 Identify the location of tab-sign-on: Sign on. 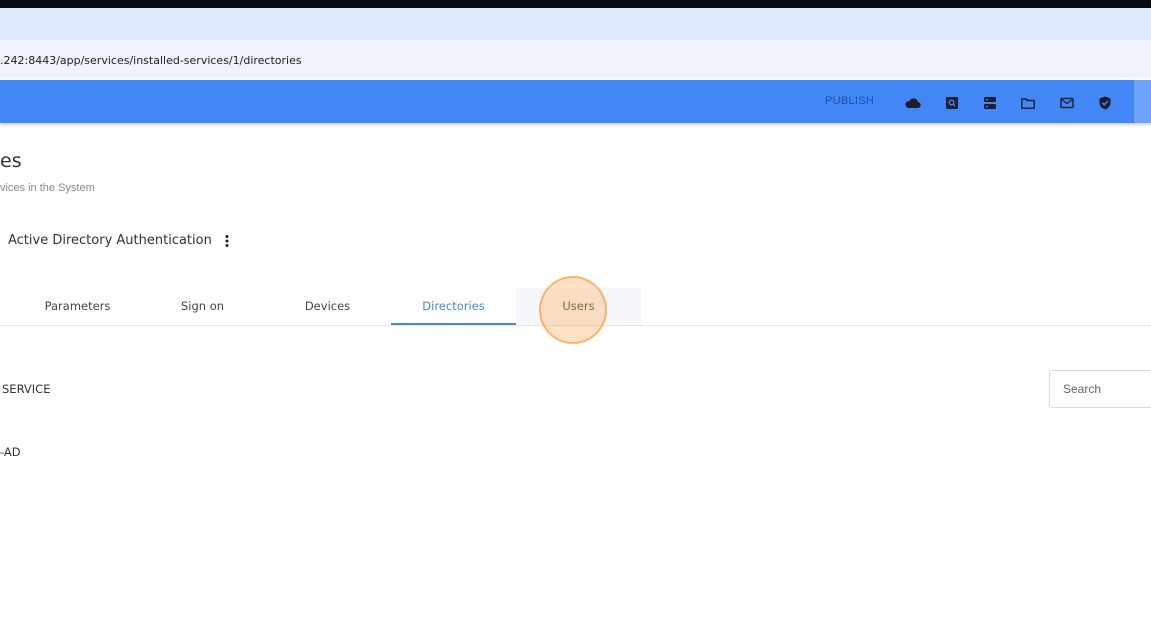
(202, 306).